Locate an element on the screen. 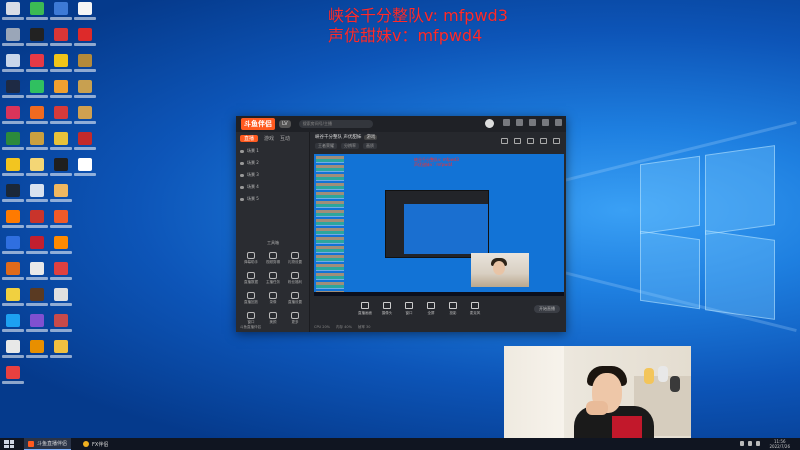 This screenshot has height=450, width=800. avatar is located at coordinates (489, 123).